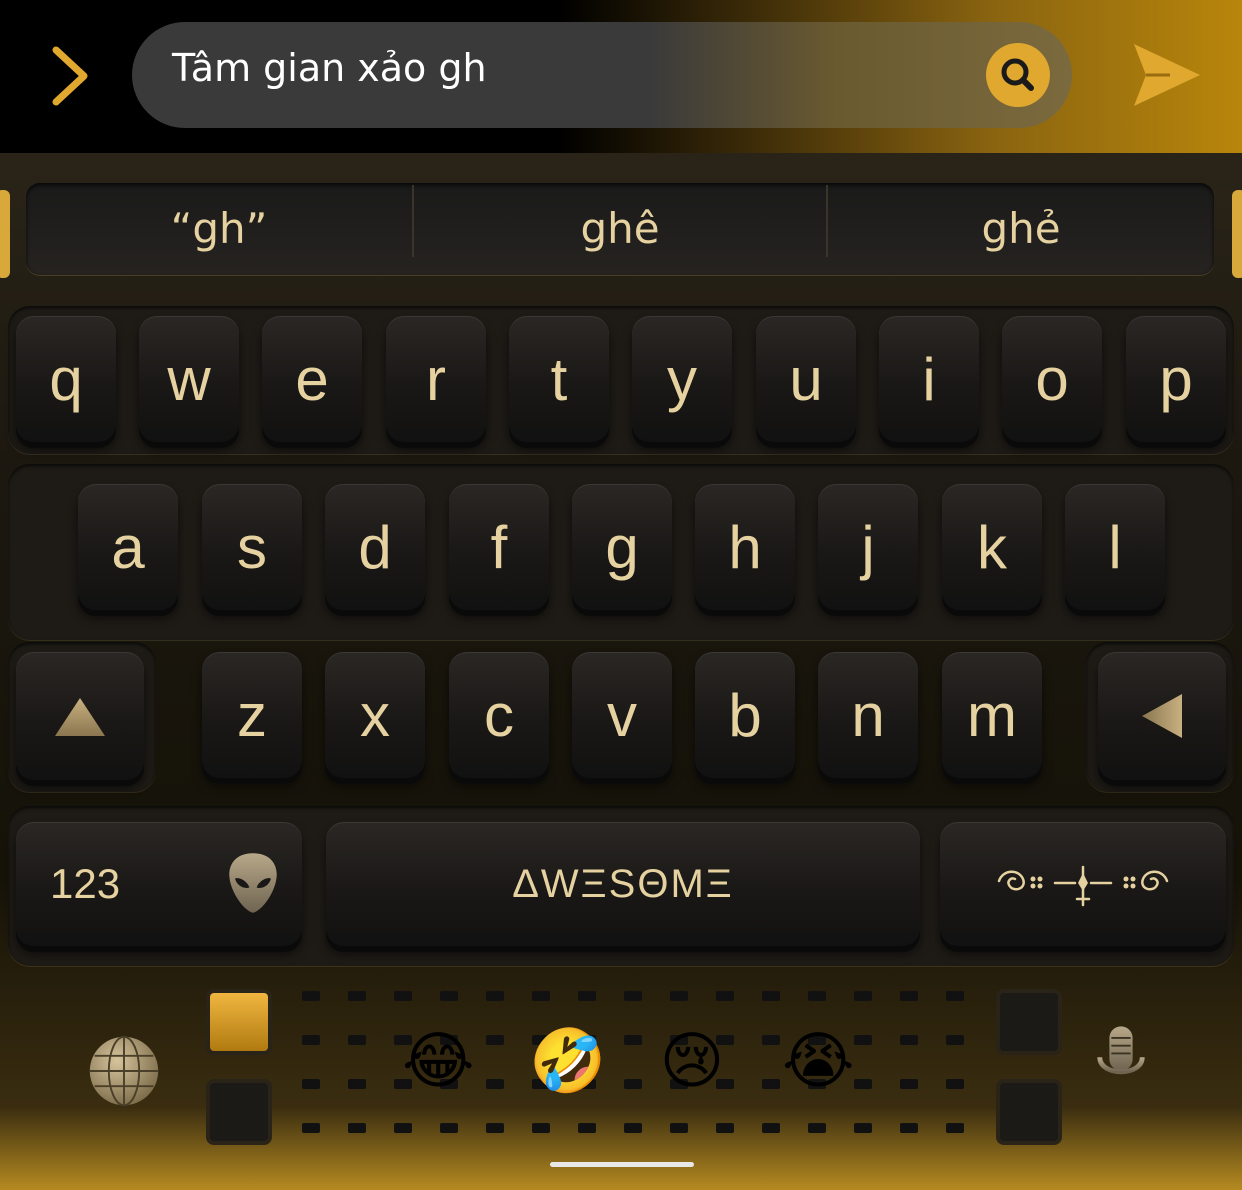 Image resolution: width=1242 pixels, height=1190 pixels. Describe the element at coordinates (818, 1061) in the screenshot. I see `emoji-loudly-crying: 😭` at that location.